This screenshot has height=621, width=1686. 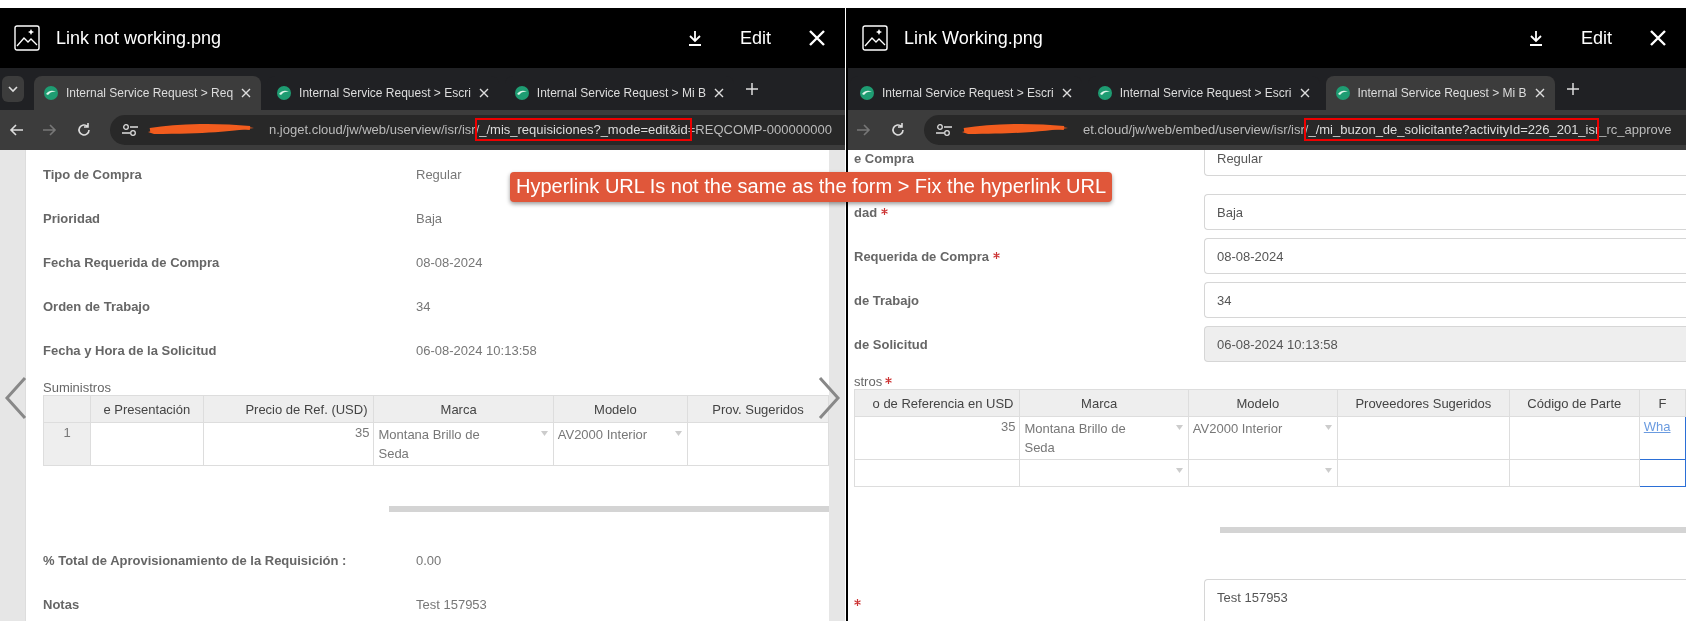 What do you see at coordinates (829, 398) in the screenshot?
I see `chevron-right-icon` at bounding box center [829, 398].